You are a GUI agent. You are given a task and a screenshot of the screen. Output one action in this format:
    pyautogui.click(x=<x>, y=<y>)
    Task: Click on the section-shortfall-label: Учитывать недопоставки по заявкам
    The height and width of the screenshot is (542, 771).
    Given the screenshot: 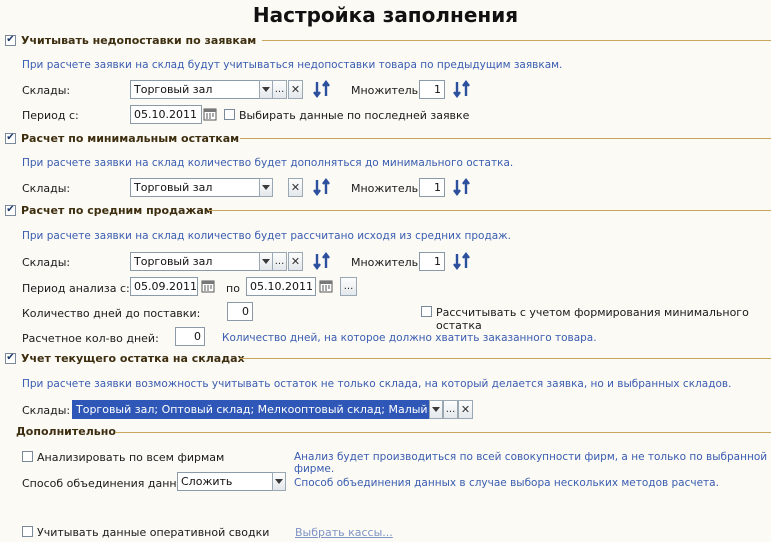 What is the action you would take?
    pyautogui.click(x=139, y=40)
    